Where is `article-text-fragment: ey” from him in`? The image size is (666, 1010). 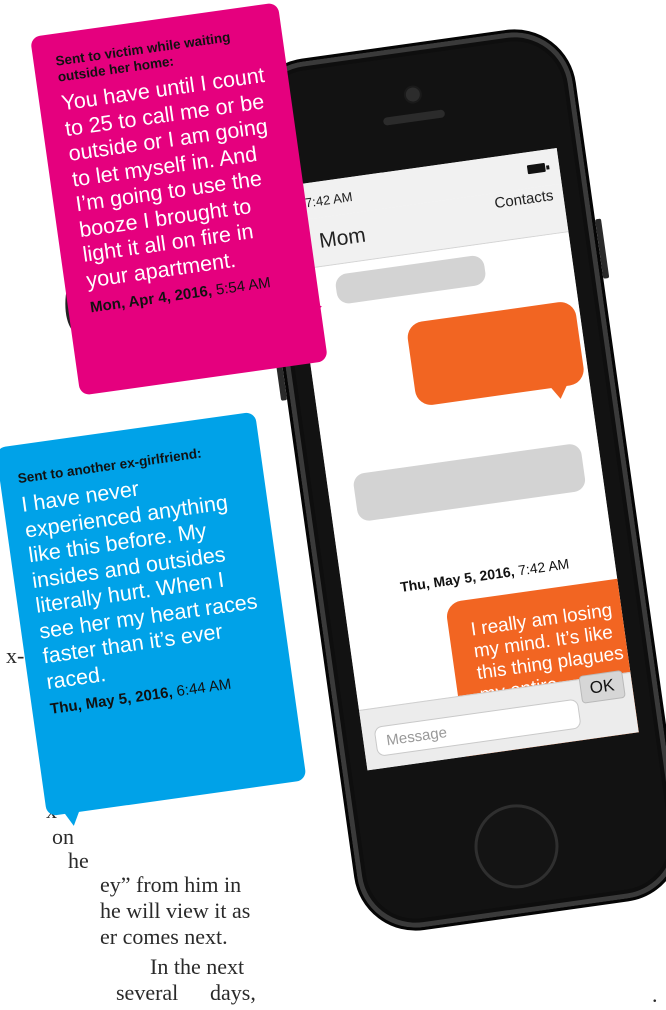 article-text-fragment: ey” from him in is located at coordinates (171, 884).